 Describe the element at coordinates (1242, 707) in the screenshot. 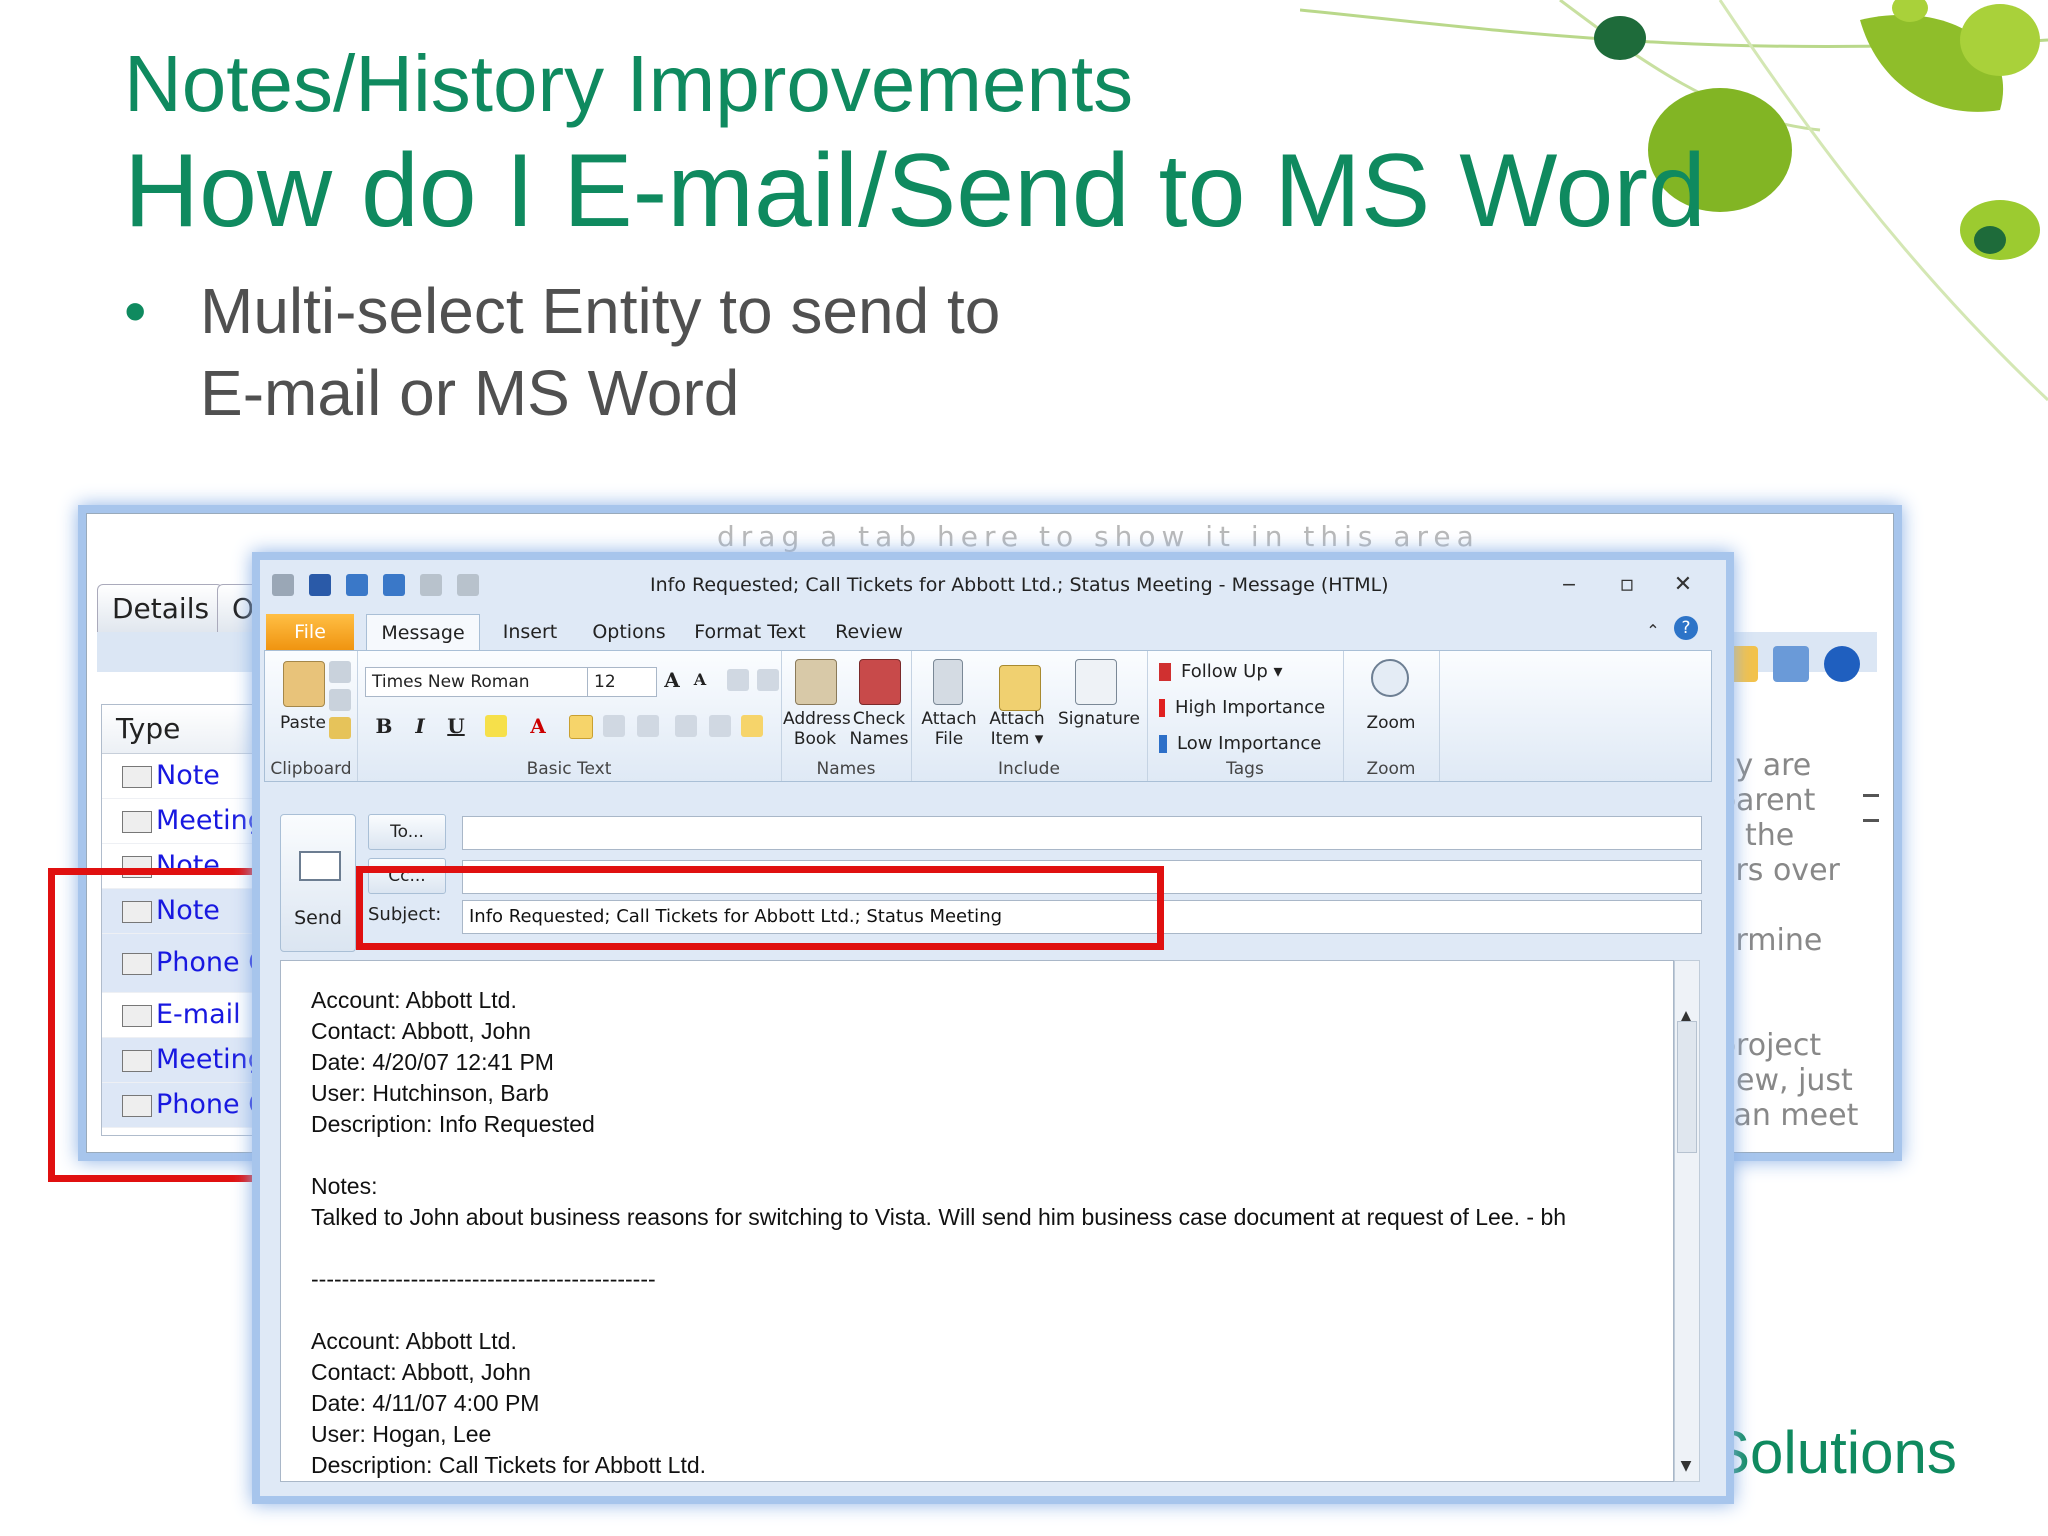

I see `high-importance-button: High Importance` at that location.